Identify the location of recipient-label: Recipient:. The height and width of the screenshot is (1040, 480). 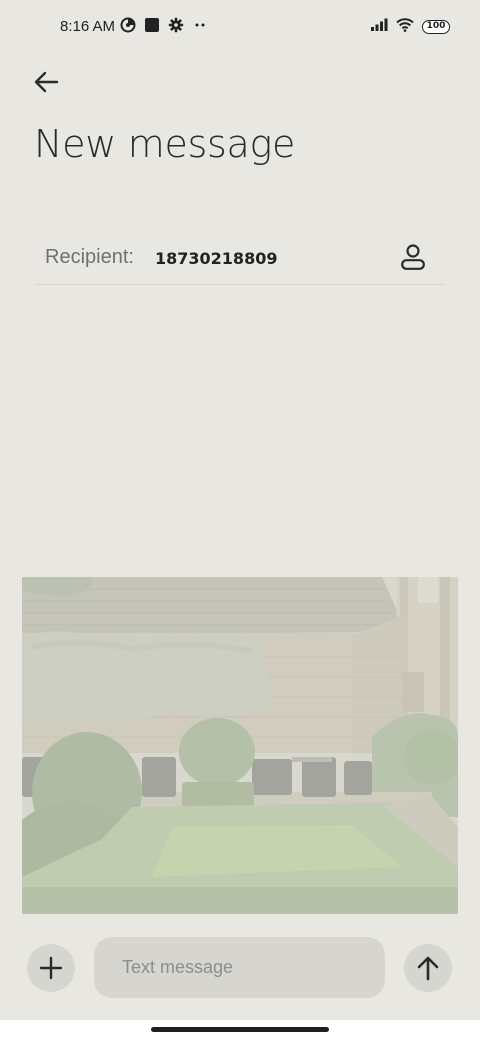
(89, 257).